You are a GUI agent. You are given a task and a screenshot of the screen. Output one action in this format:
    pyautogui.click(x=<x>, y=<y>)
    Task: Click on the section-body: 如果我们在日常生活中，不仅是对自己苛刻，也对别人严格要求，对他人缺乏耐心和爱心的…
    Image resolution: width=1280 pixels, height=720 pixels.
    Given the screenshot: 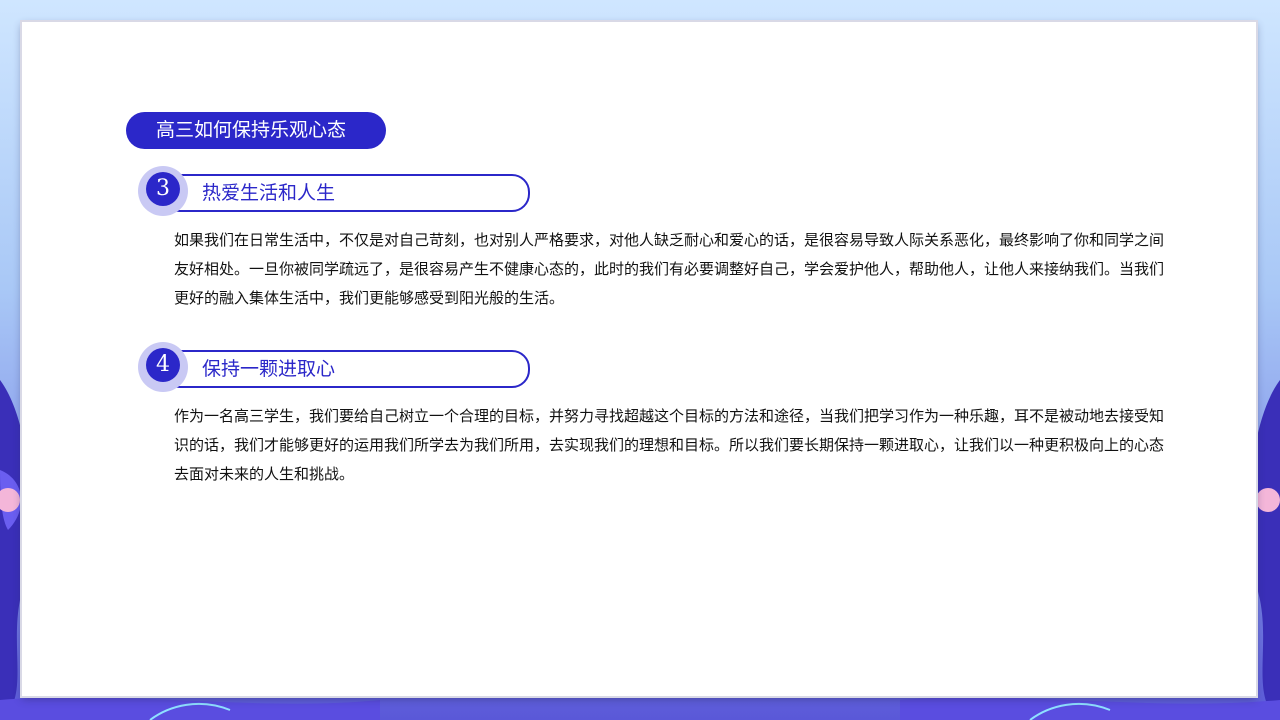 What is the action you would take?
    pyautogui.click(x=669, y=269)
    